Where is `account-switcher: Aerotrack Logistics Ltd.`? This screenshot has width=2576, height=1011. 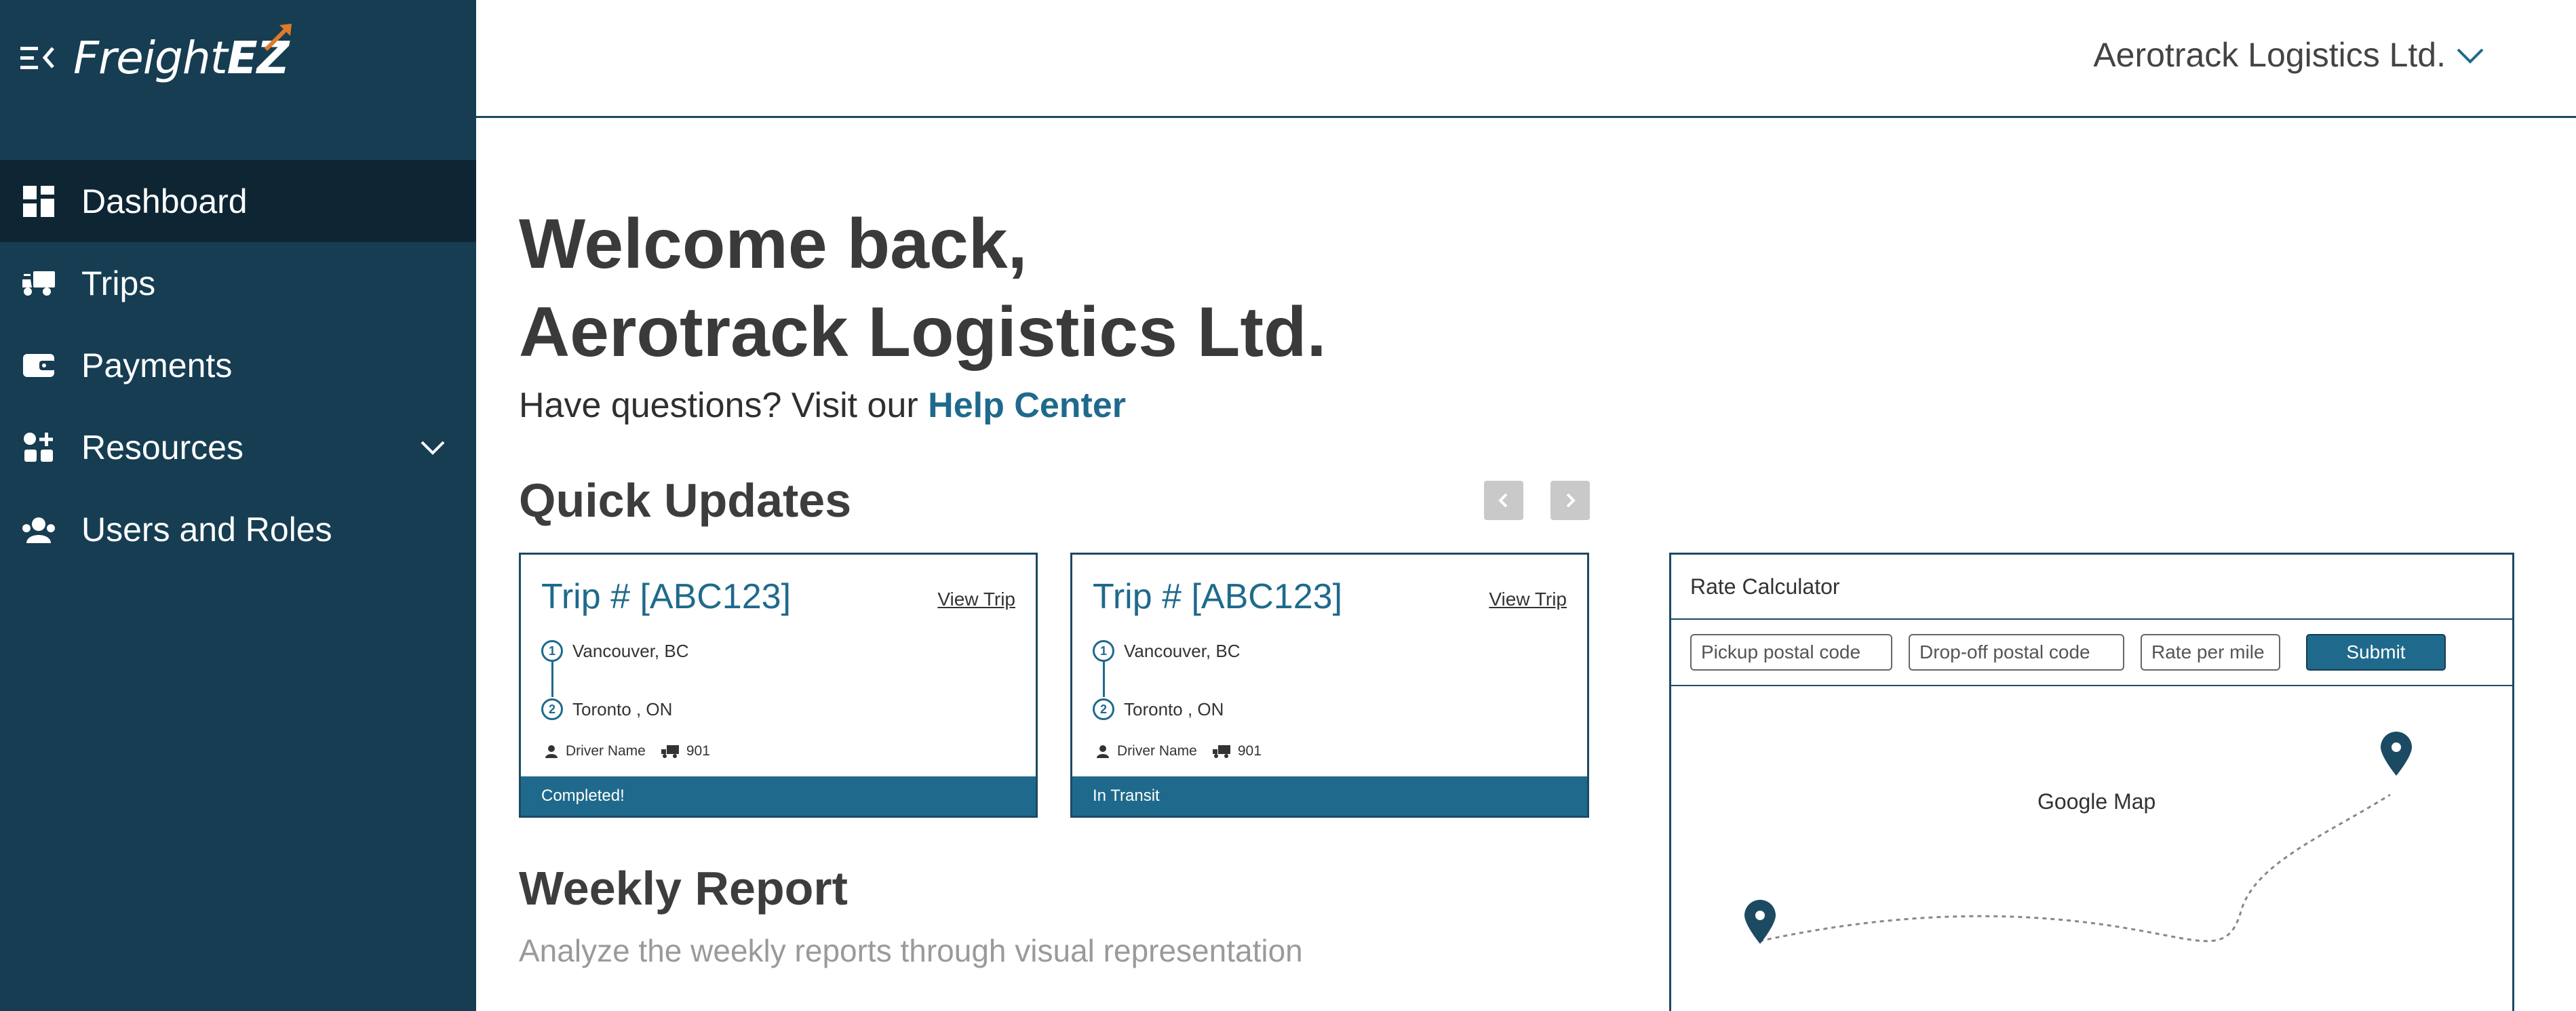 account-switcher: Aerotrack Logistics Ltd. is located at coordinates (2289, 55).